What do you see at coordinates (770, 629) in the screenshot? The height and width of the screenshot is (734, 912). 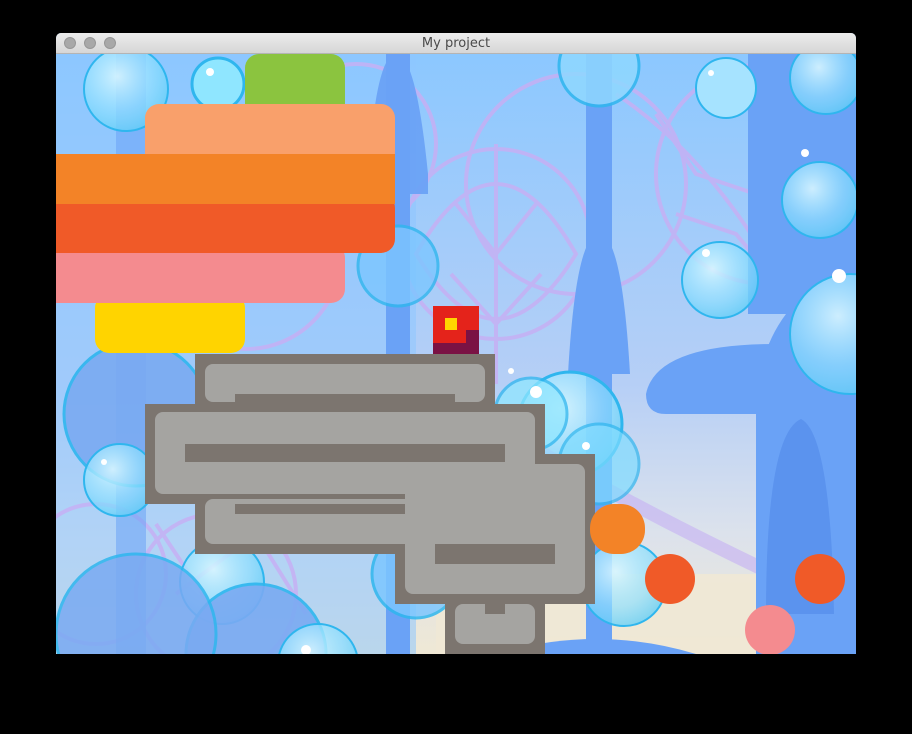 I see `pink-dot` at bounding box center [770, 629].